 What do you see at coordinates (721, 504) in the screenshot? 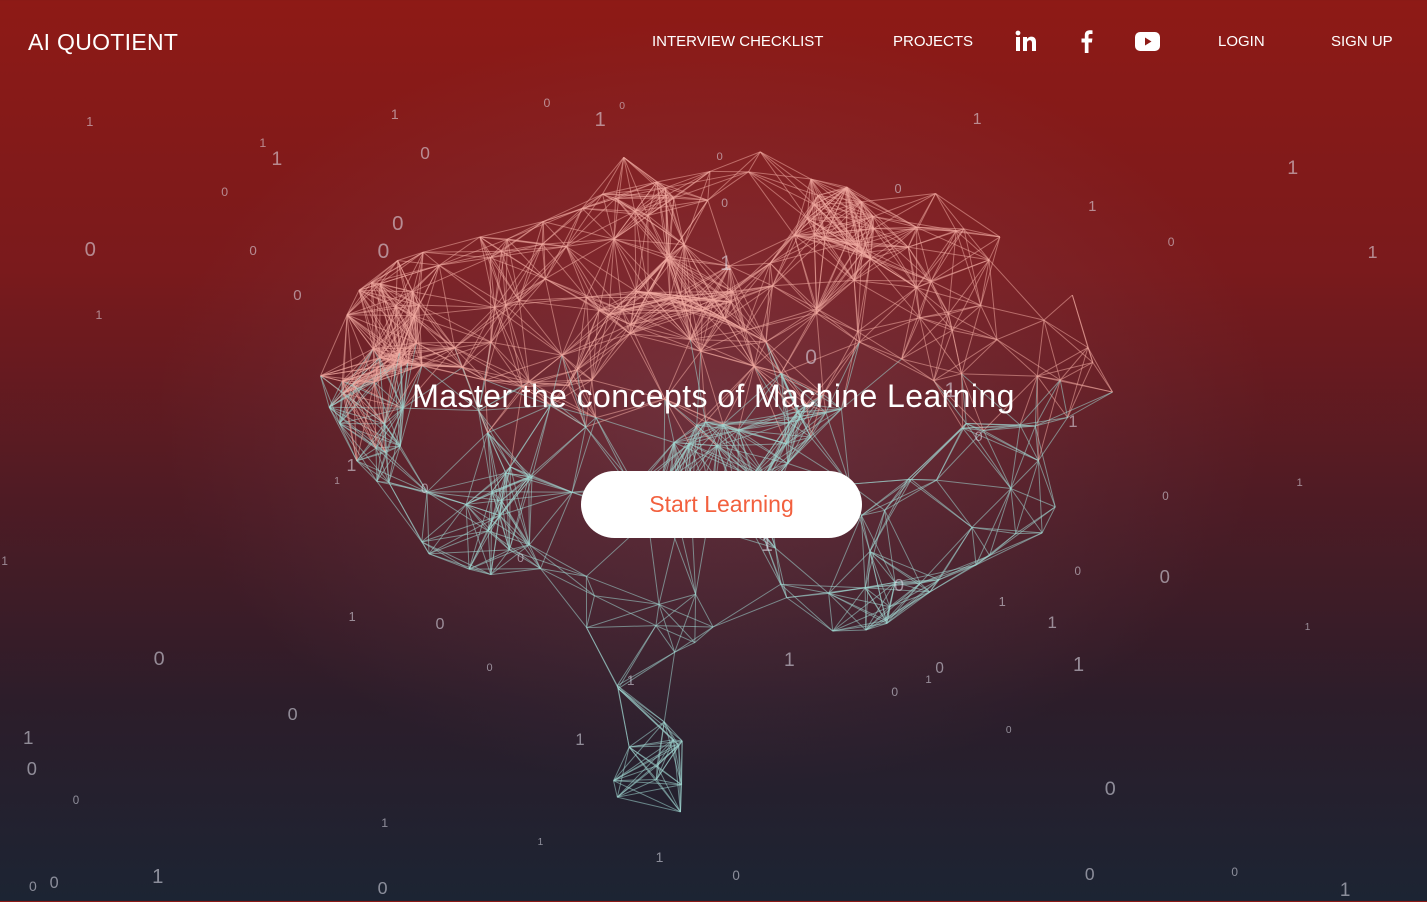
I see `start-learning-button: Start Learning` at bounding box center [721, 504].